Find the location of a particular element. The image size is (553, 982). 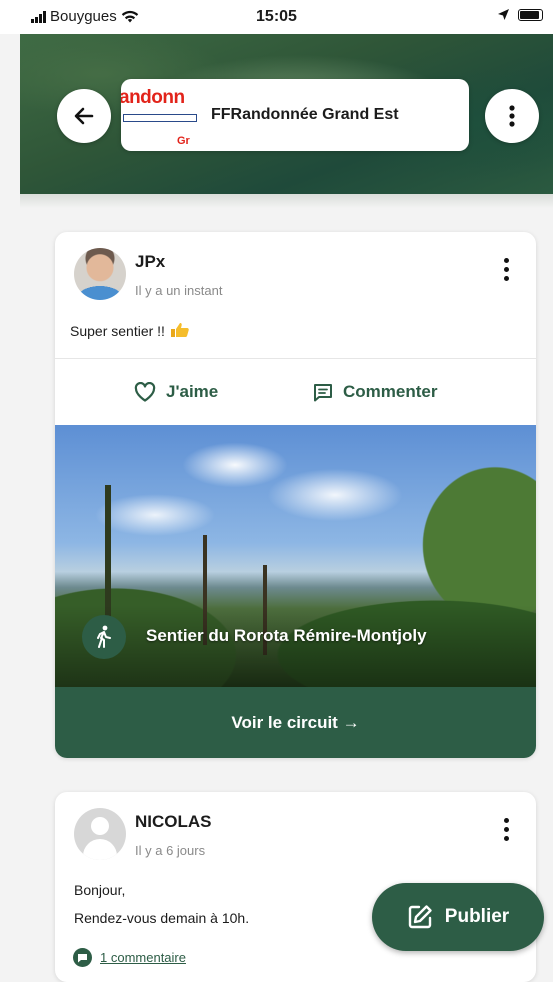

battery-icon is located at coordinates (530, 14).